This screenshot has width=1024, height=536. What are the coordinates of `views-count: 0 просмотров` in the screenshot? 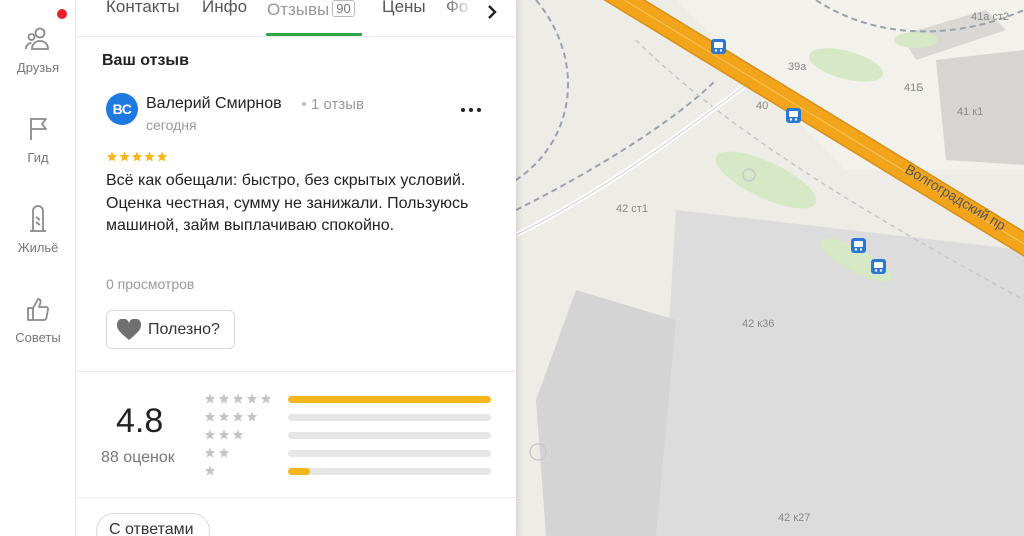 It's located at (150, 284).